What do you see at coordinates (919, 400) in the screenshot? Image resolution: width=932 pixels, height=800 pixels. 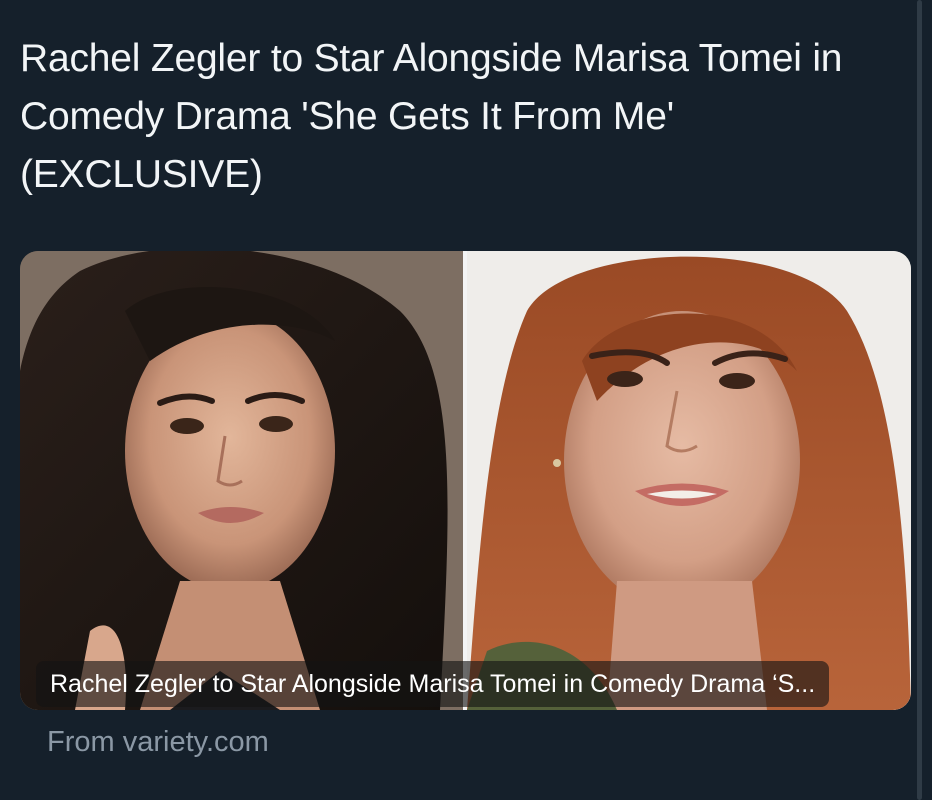 I see `scrollbar` at bounding box center [919, 400].